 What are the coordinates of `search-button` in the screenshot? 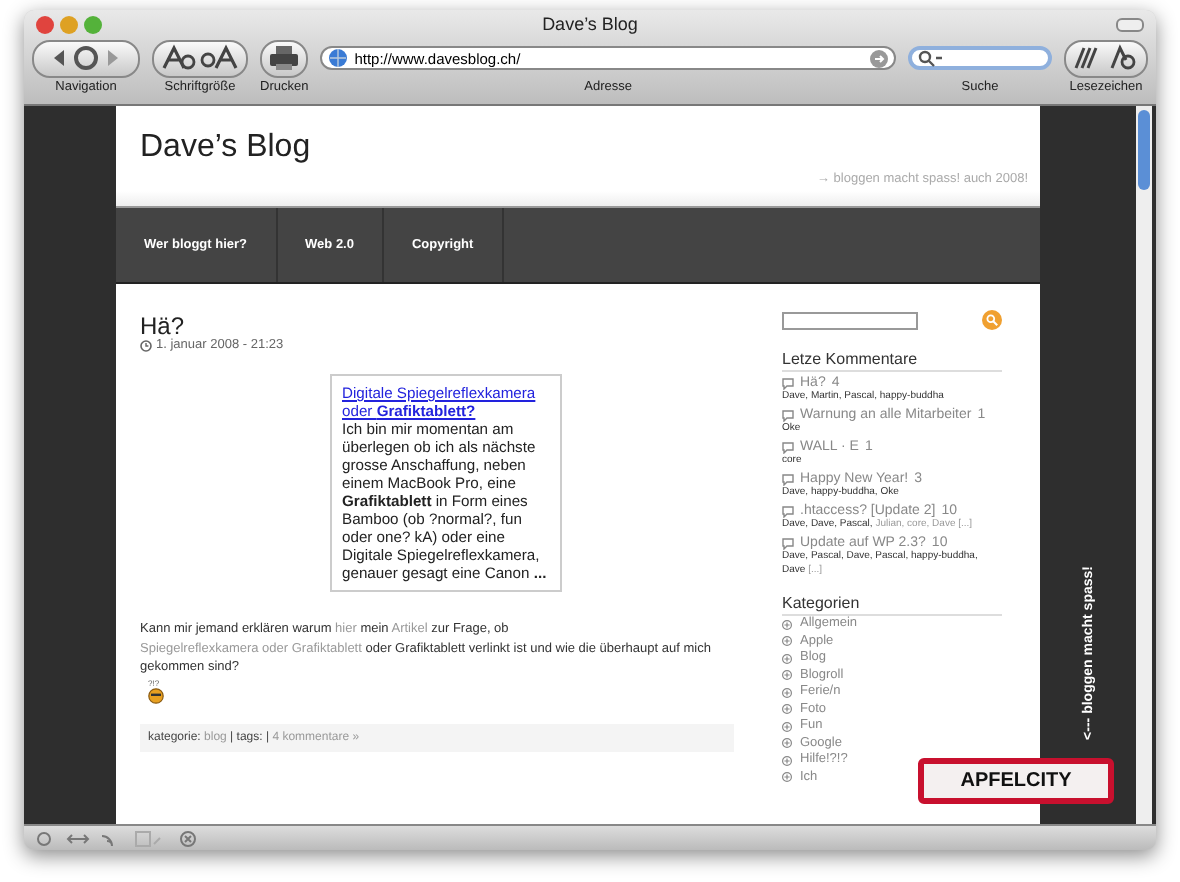 It's located at (992, 320).